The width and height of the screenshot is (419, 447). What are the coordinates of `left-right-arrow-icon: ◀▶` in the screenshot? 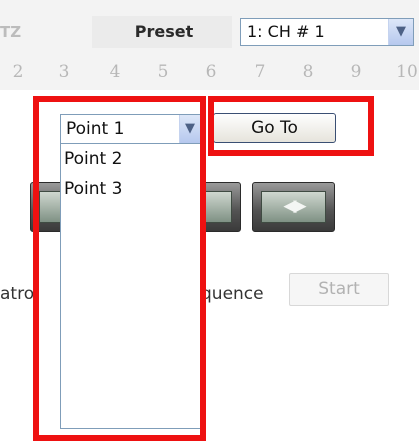 It's located at (294, 206).